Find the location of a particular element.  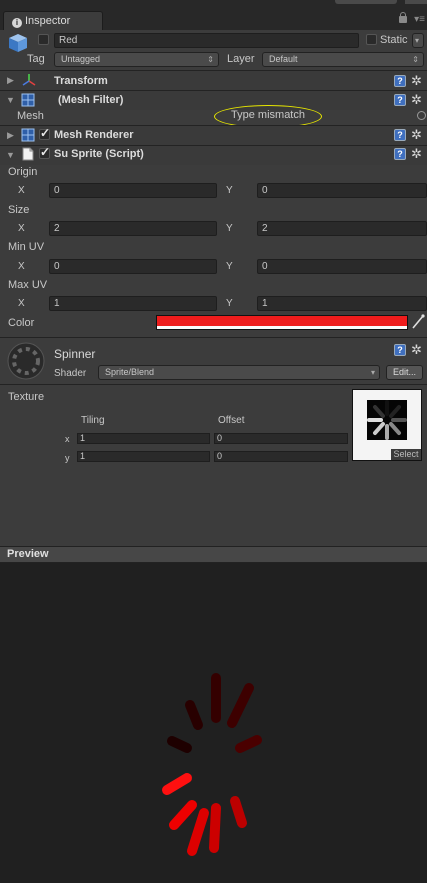

color-label: Color is located at coordinates (21, 323).